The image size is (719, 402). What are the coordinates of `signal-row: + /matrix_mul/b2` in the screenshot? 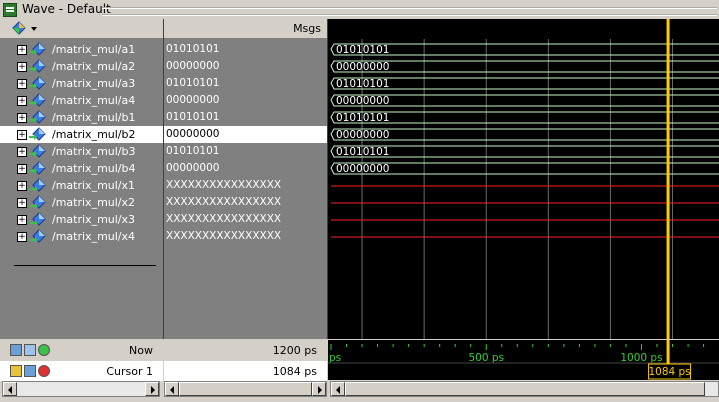 It's located at (81, 134).